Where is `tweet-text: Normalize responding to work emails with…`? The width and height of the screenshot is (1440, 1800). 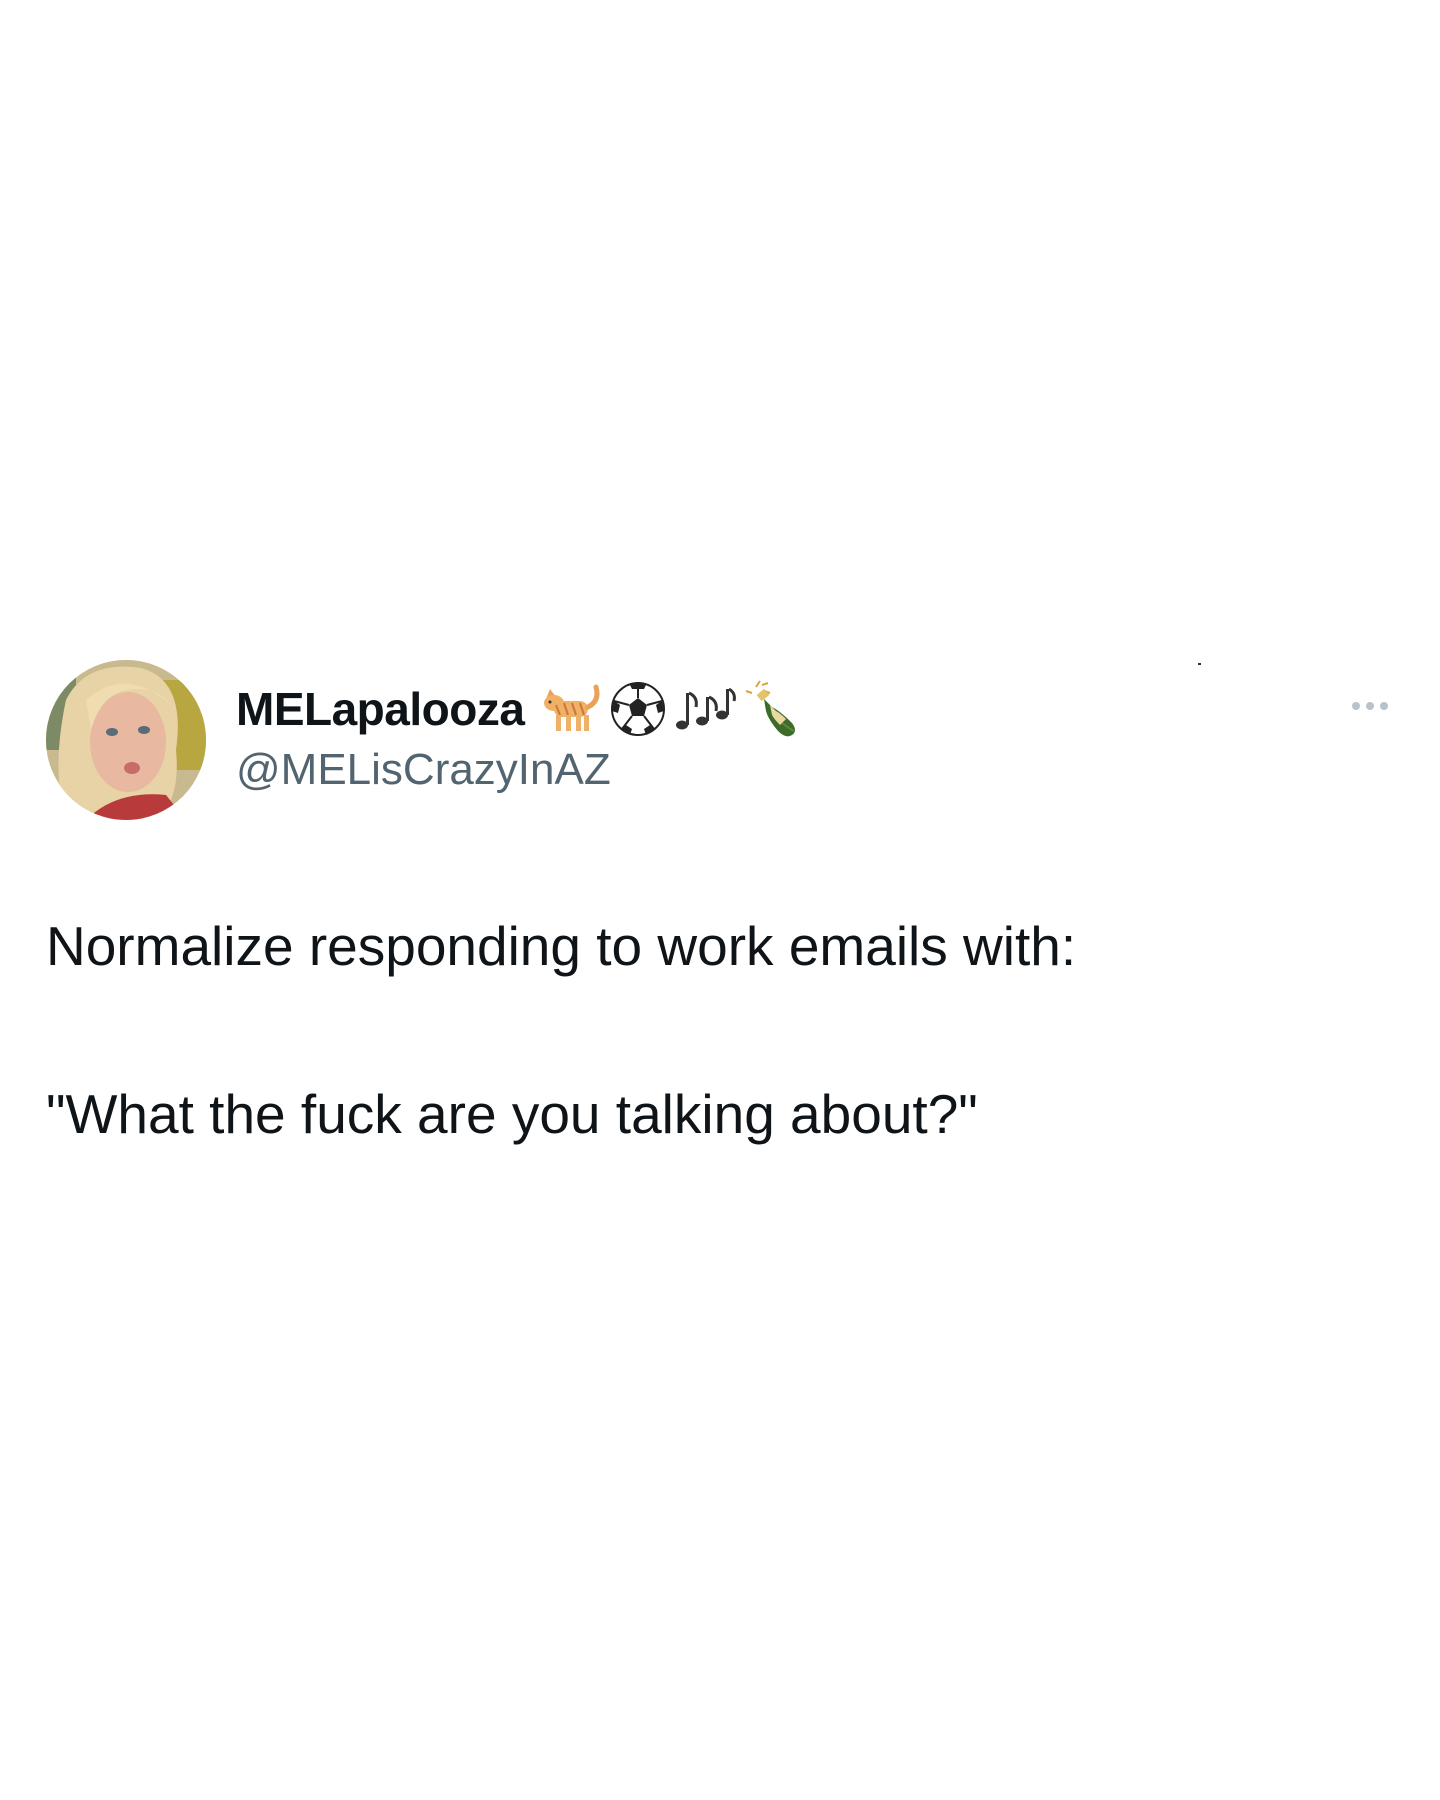
tweet-text: Normalize responding to work emails with… is located at coordinates (716, 1030).